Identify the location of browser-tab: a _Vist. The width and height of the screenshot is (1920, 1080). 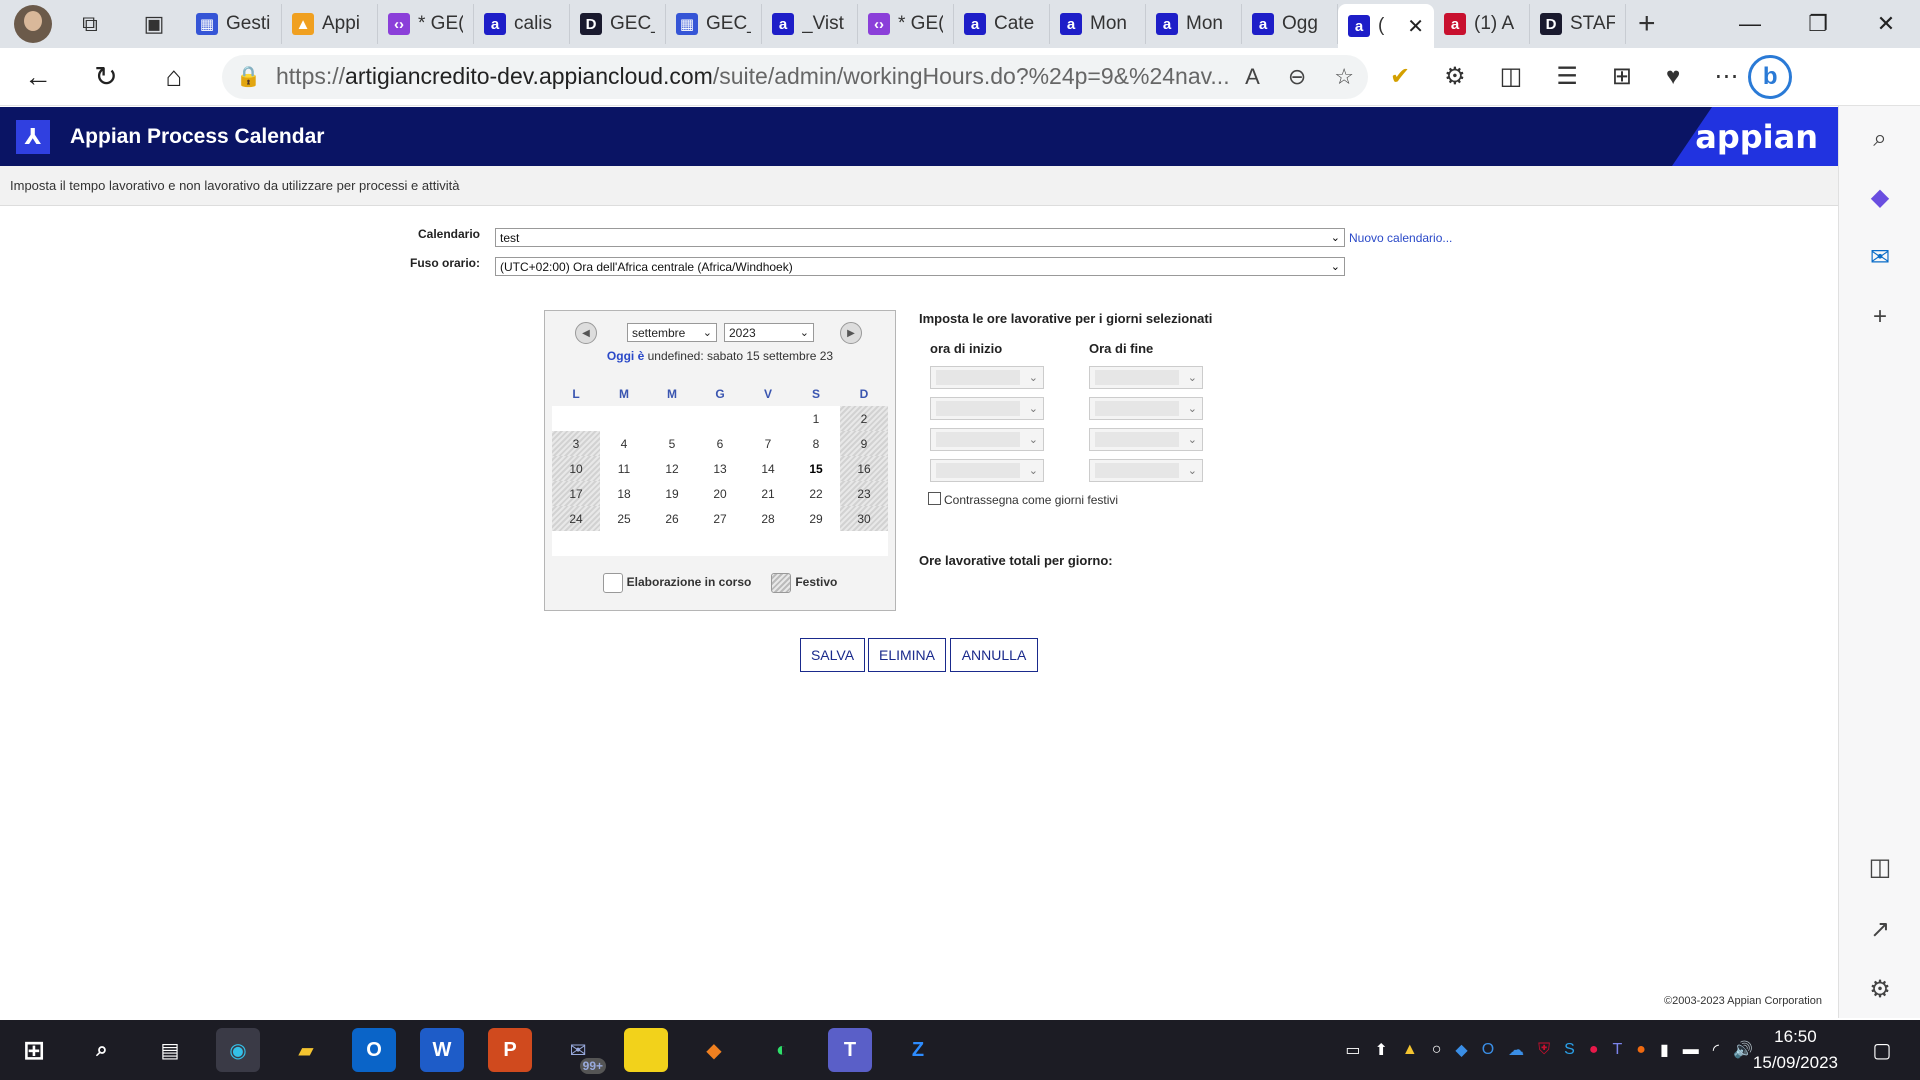
(810, 24).